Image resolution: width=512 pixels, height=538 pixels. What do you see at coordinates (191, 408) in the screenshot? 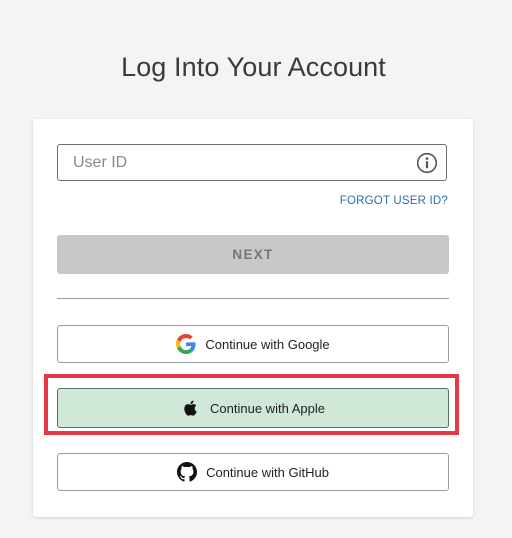
I see `apple-logo-icon` at bounding box center [191, 408].